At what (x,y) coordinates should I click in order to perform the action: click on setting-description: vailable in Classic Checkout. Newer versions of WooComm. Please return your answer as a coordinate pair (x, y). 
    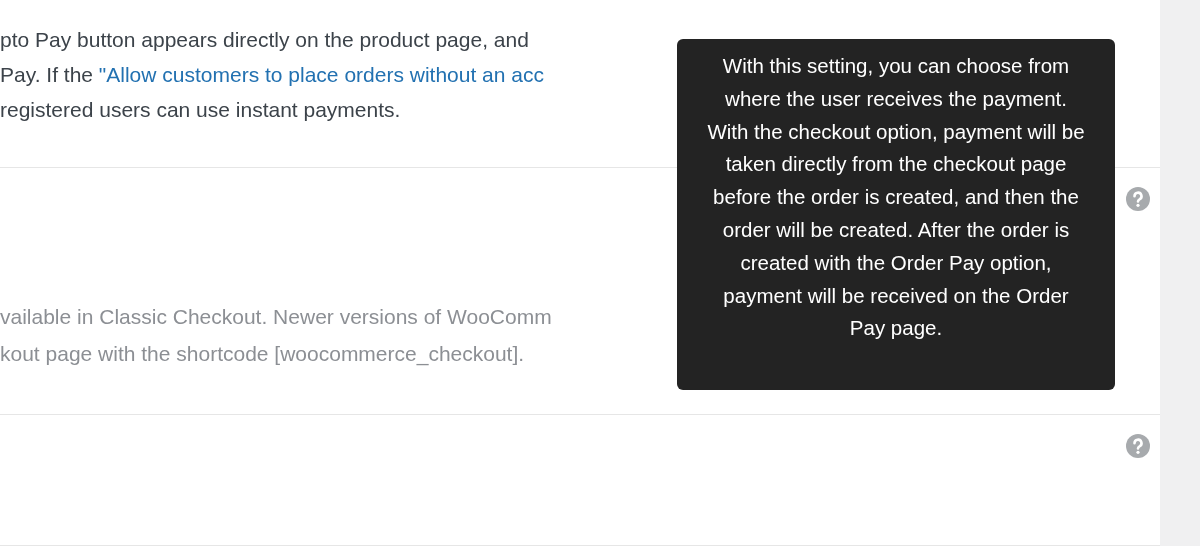
    Looking at the image, I should click on (276, 317).